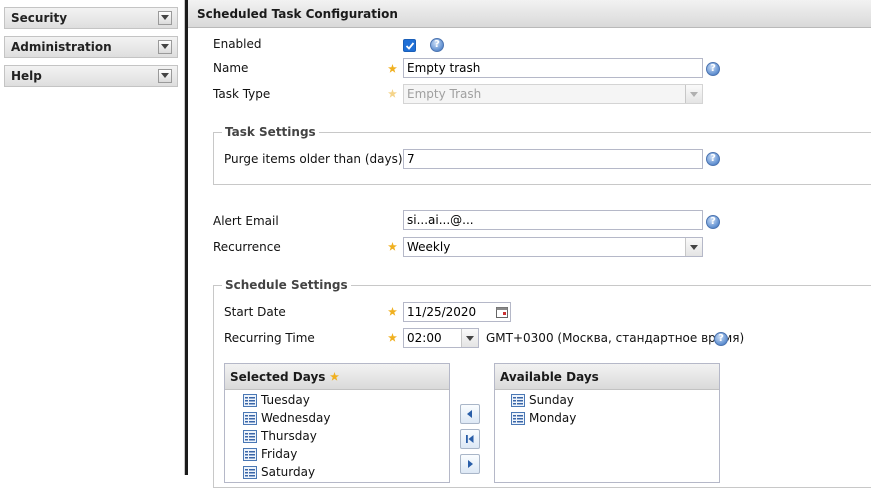 Image resolution: width=871 pixels, height=488 pixels. What do you see at coordinates (284, 377) in the screenshot?
I see `selected-days-title: Selected Days` at bounding box center [284, 377].